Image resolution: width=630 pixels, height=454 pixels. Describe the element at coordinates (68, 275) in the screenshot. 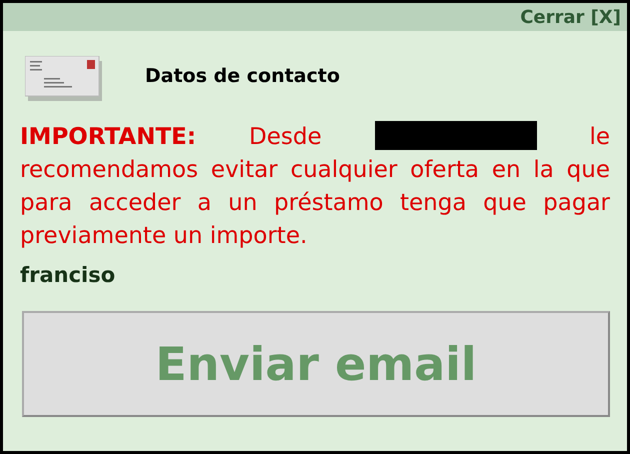

I see `contact-name: franciso` at that location.